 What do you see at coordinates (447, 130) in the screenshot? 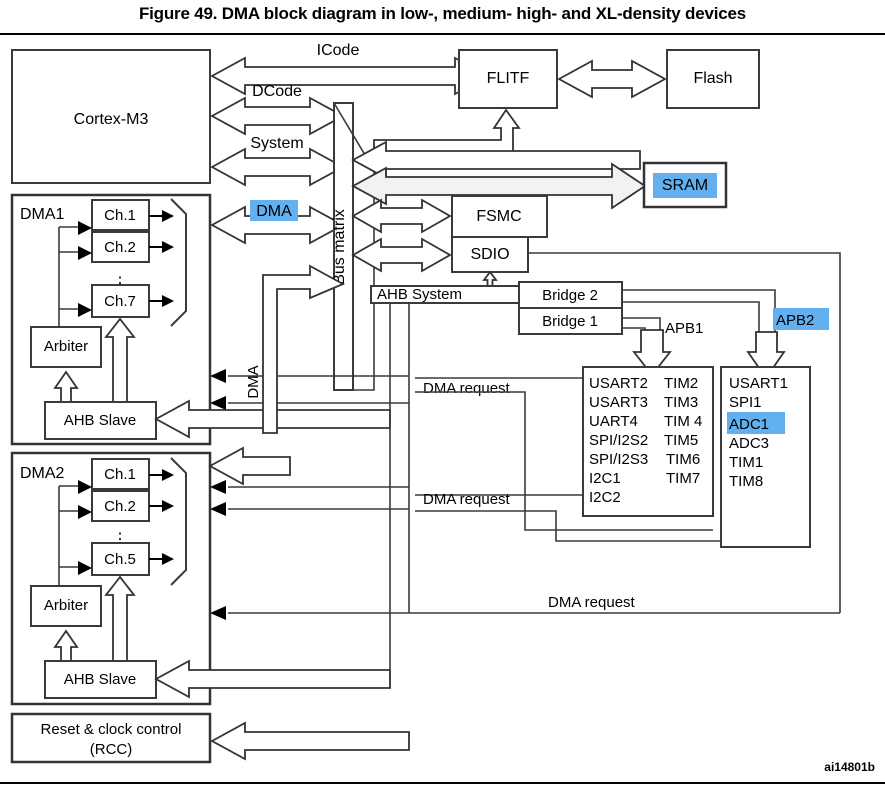
I see `bus-arrow-matrix-to-flitf` at bounding box center [447, 130].